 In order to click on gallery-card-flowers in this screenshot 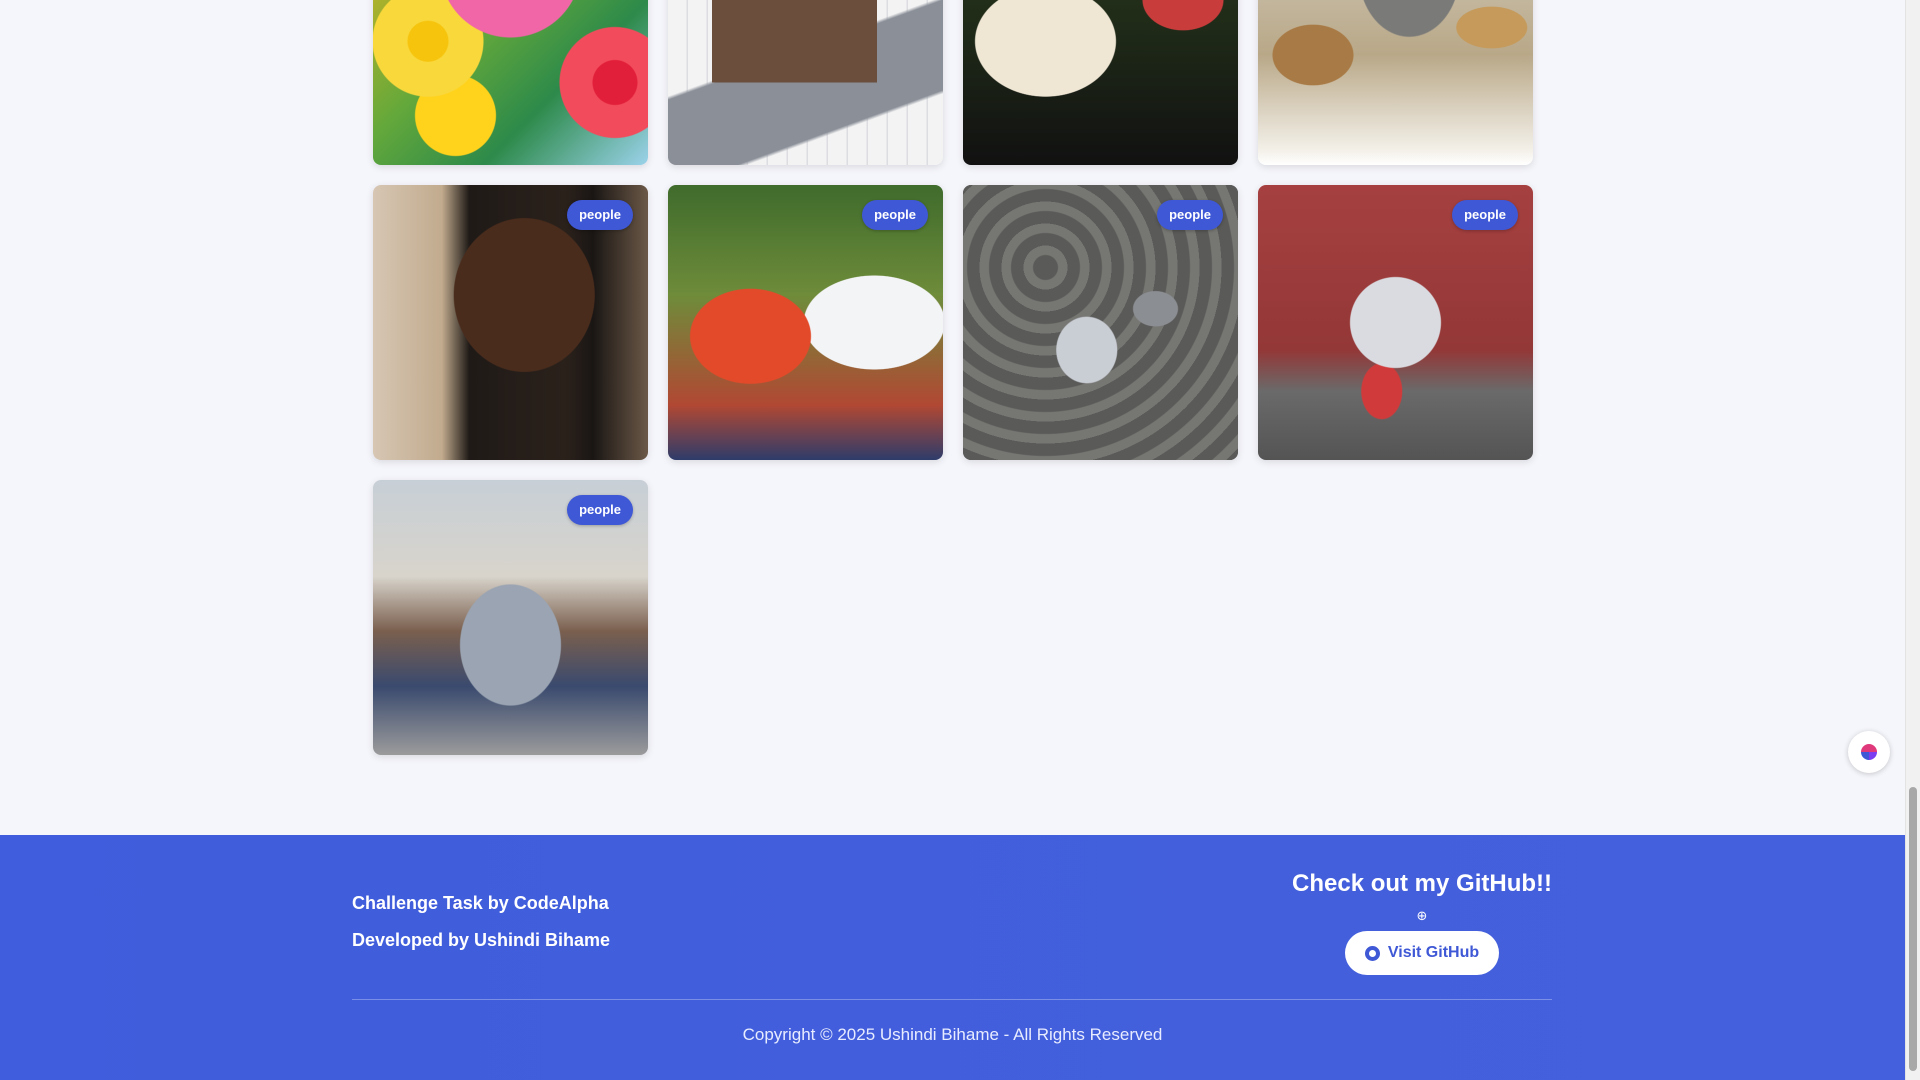, I will do `click(510, 82)`.